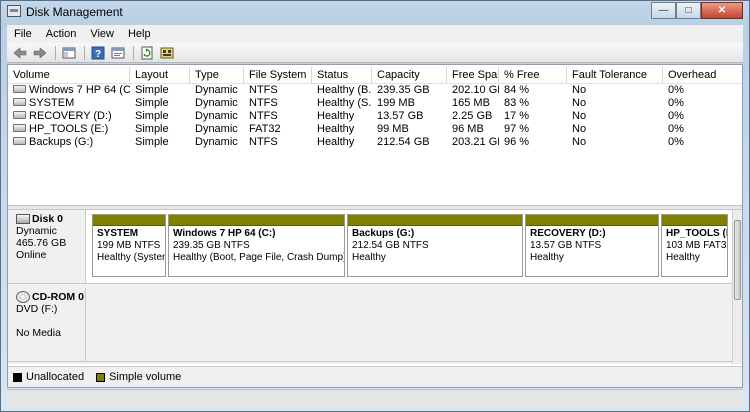 Image resolution: width=750 pixels, height=412 pixels. What do you see at coordinates (118, 233) in the screenshot?
I see `partition-name: SYSTEM` at bounding box center [118, 233].